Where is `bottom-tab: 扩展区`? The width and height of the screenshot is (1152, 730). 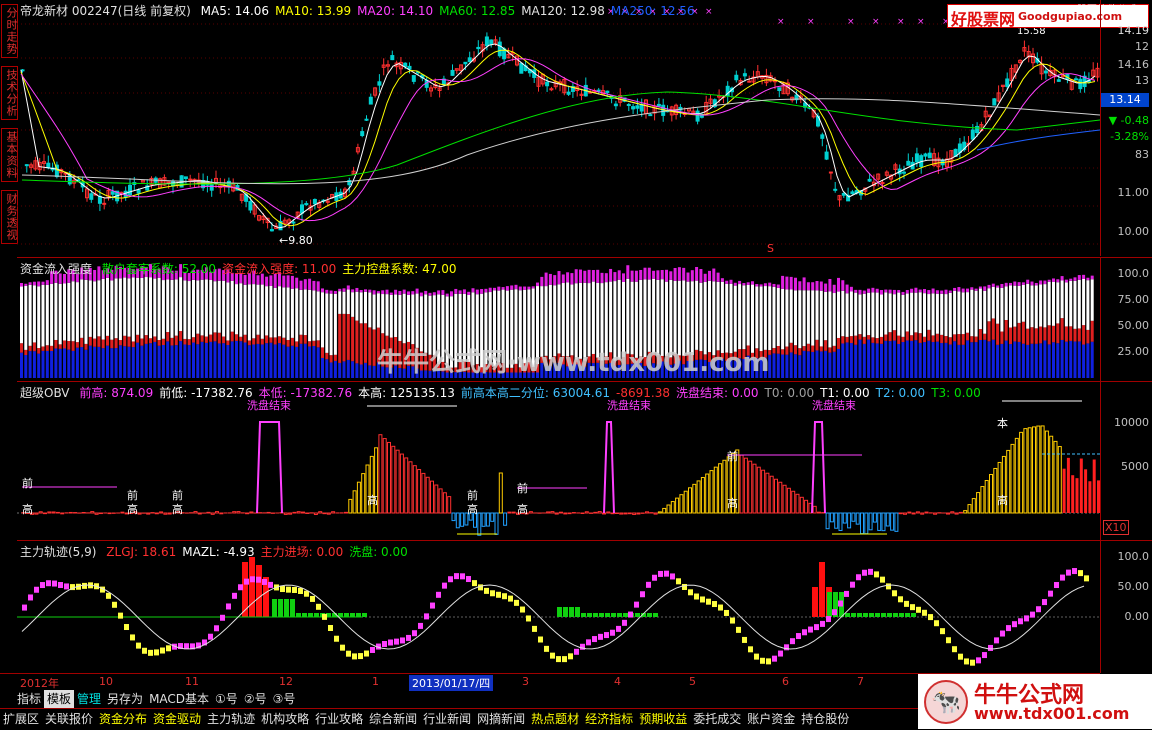
bottom-tab: 扩展区 is located at coordinates (21, 719).